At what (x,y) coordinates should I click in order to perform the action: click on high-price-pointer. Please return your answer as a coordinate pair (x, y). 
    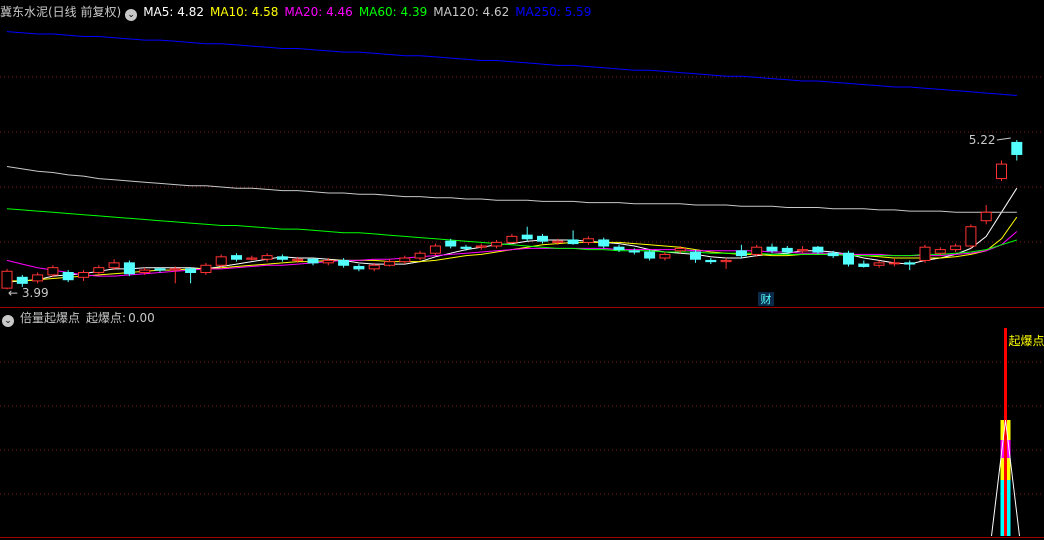
    Looking at the image, I should click on (1003, 139).